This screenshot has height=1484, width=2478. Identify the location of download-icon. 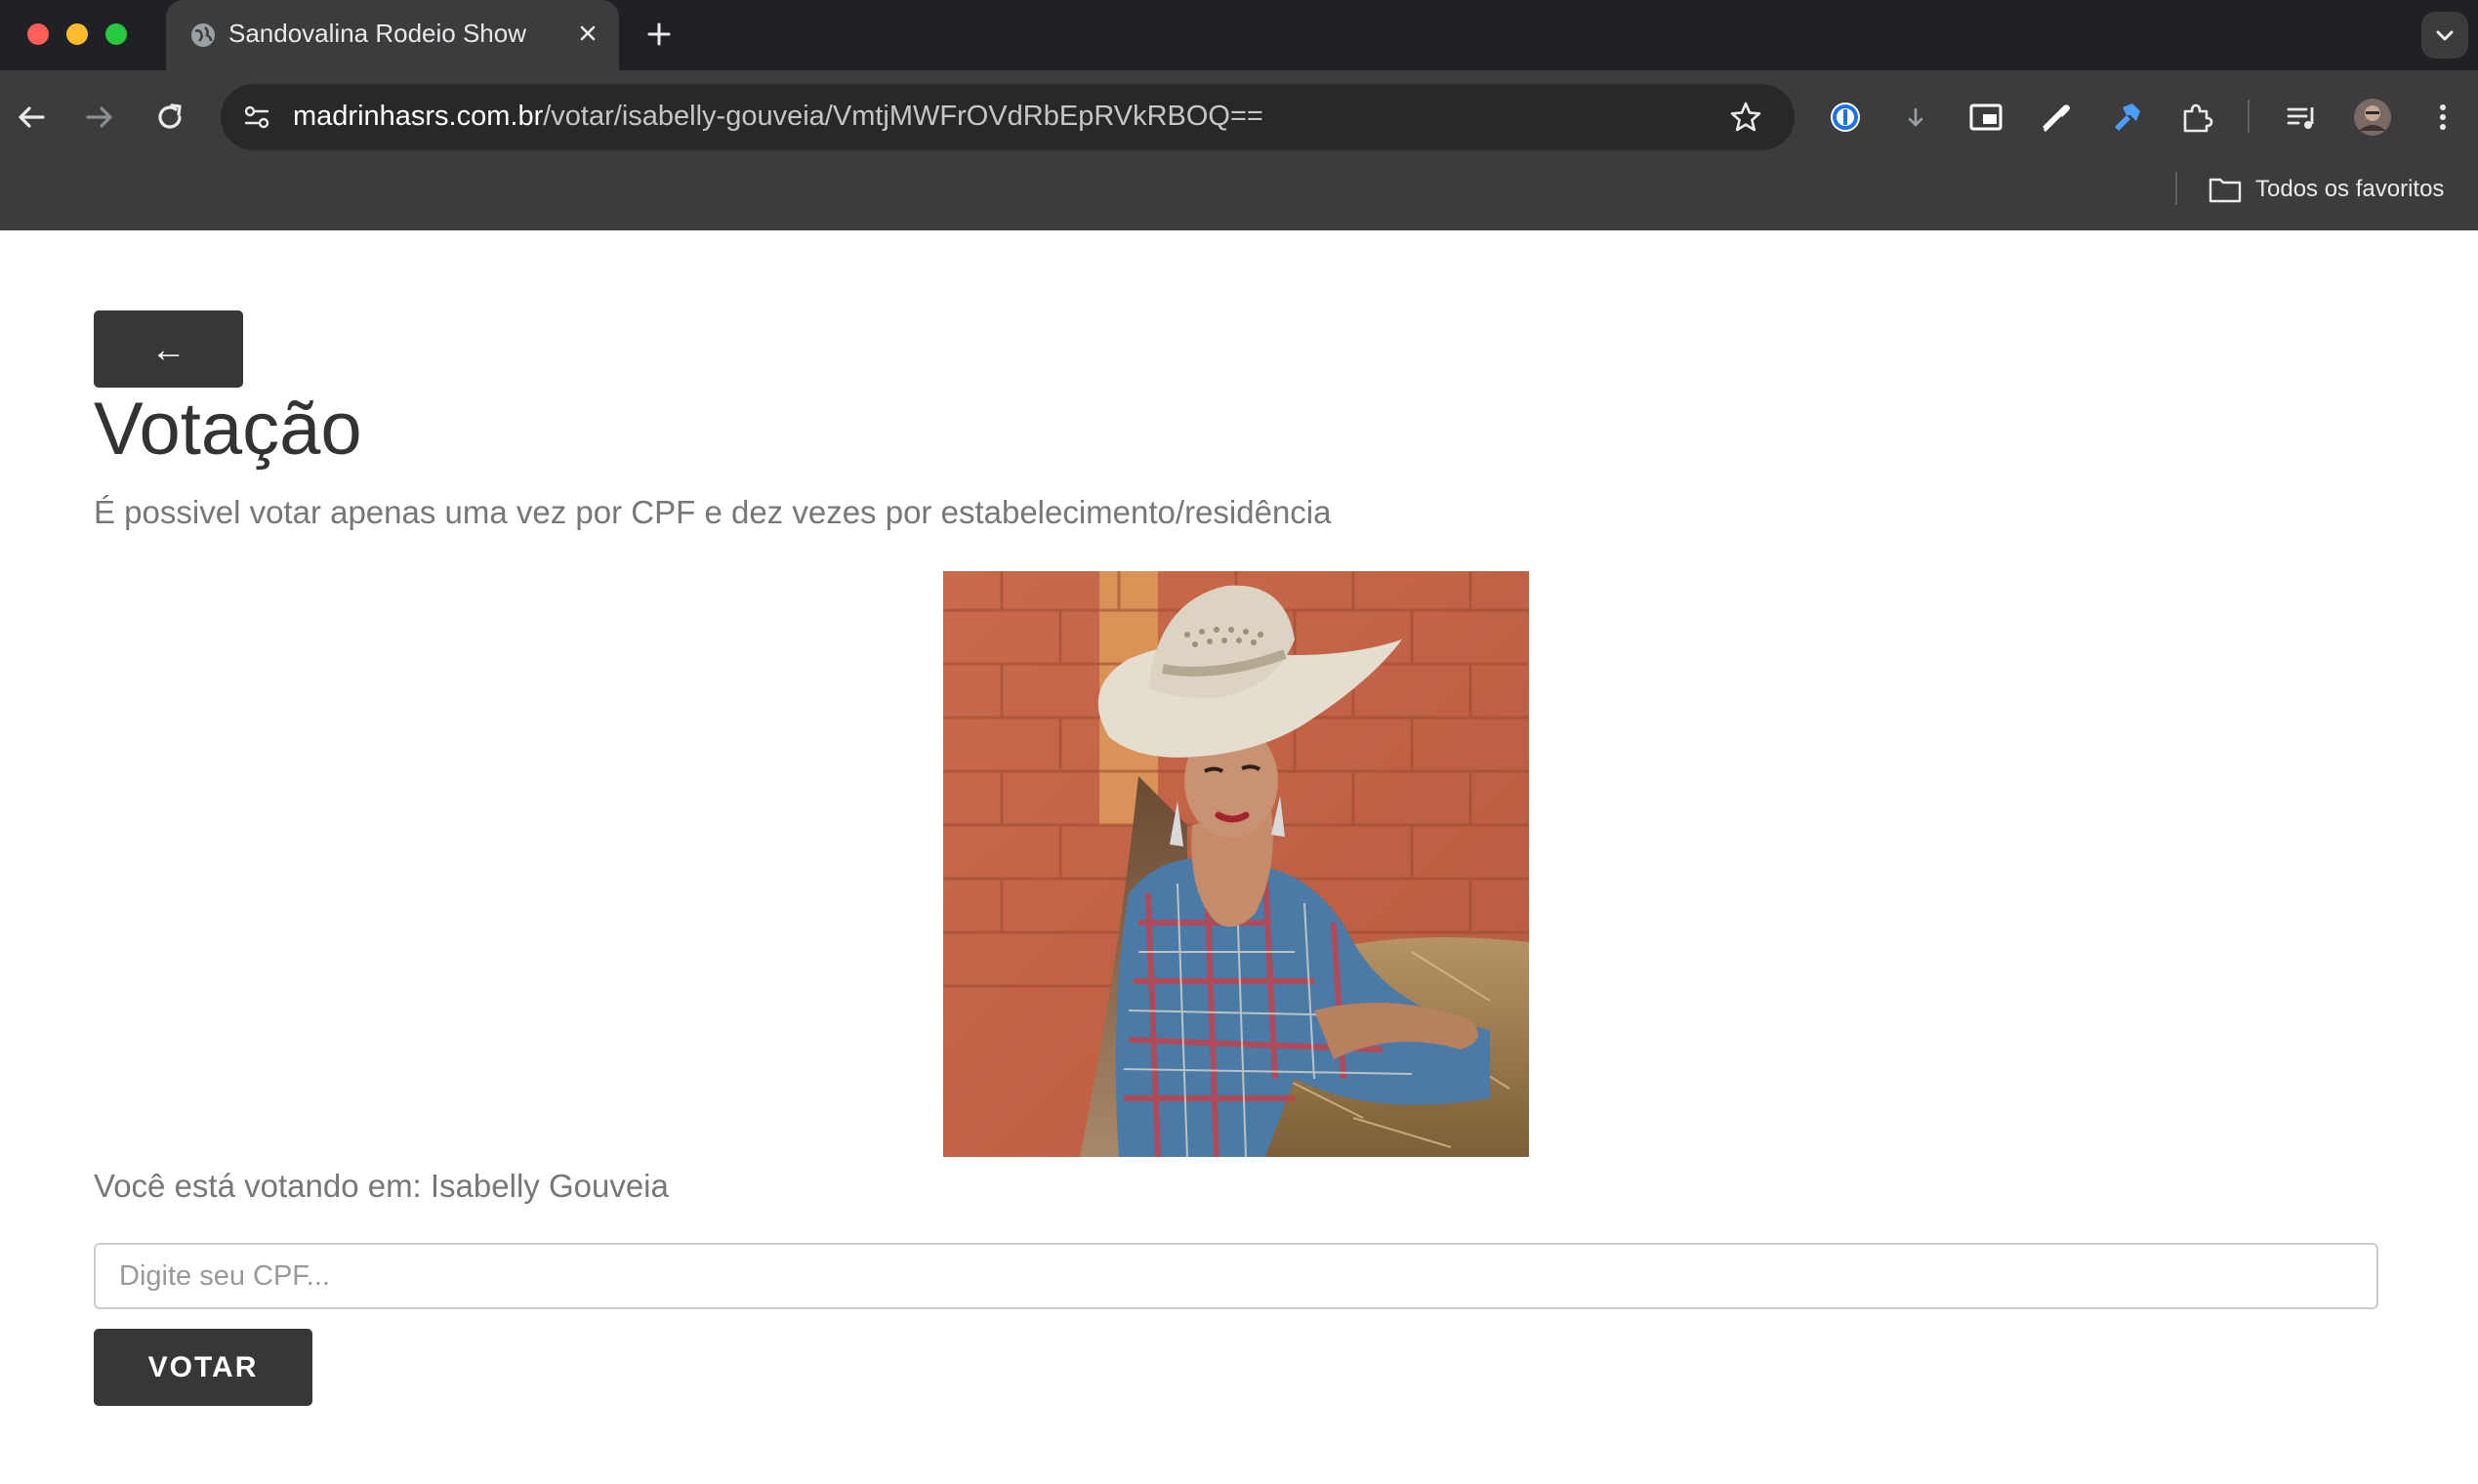
(1915, 118).